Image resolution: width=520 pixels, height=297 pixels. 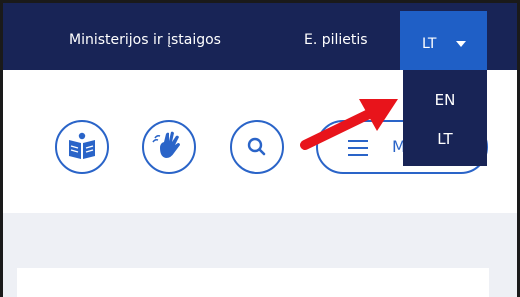 What do you see at coordinates (349, 124) in the screenshot?
I see `red-arrow-annotation` at bounding box center [349, 124].